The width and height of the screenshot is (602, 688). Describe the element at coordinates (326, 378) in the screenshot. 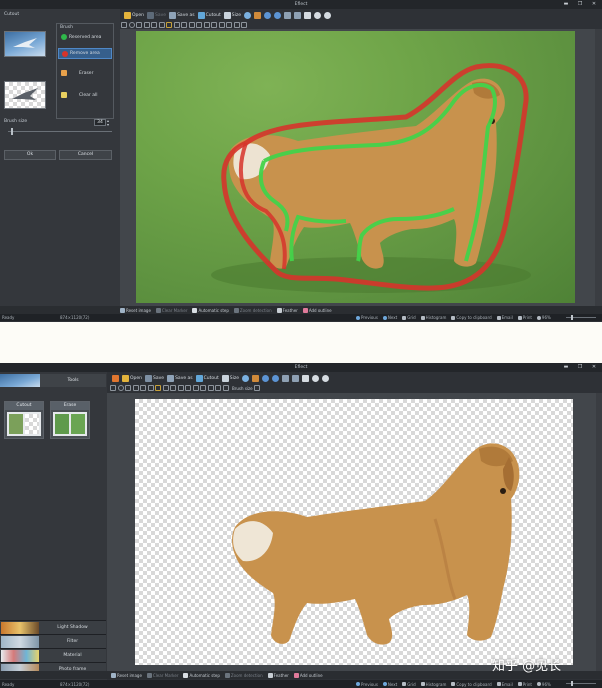

I see `zoom-out-icon` at that location.